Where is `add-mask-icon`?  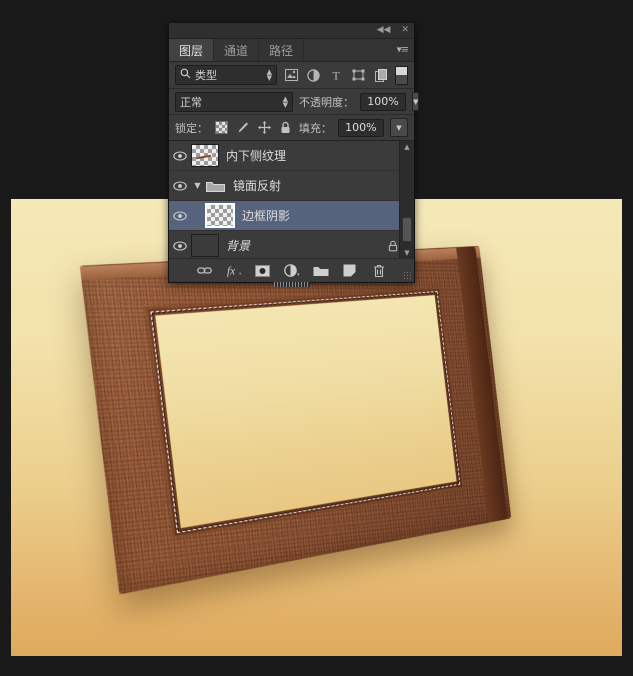 add-mask-icon is located at coordinates (263, 271).